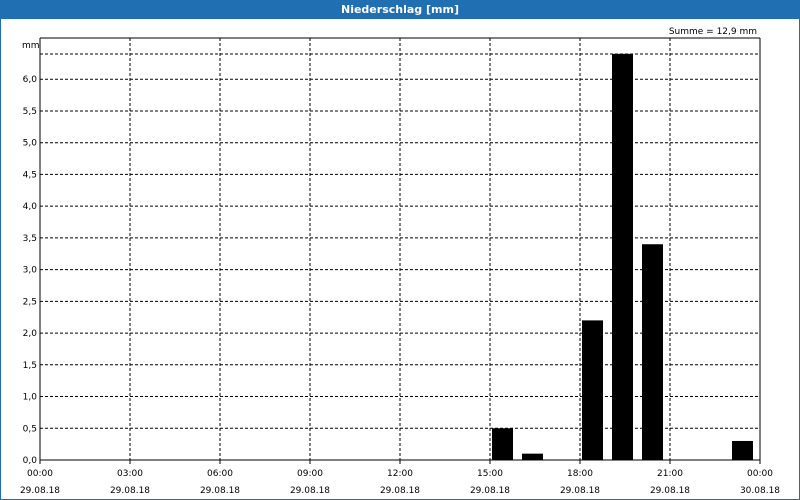 The height and width of the screenshot is (500, 800). What do you see at coordinates (30, 429) in the screenshot?
I see `y-tick-label: 0,5` at bounding box center [30, 429].